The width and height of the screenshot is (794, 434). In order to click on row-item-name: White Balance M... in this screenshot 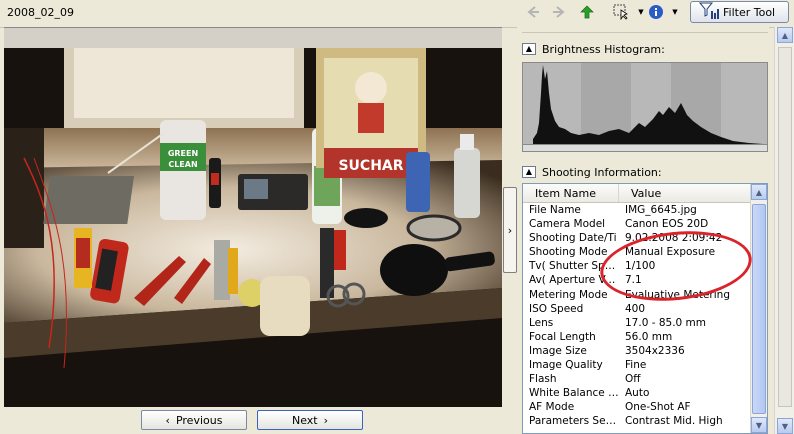, I will do `click(574, 393)`.